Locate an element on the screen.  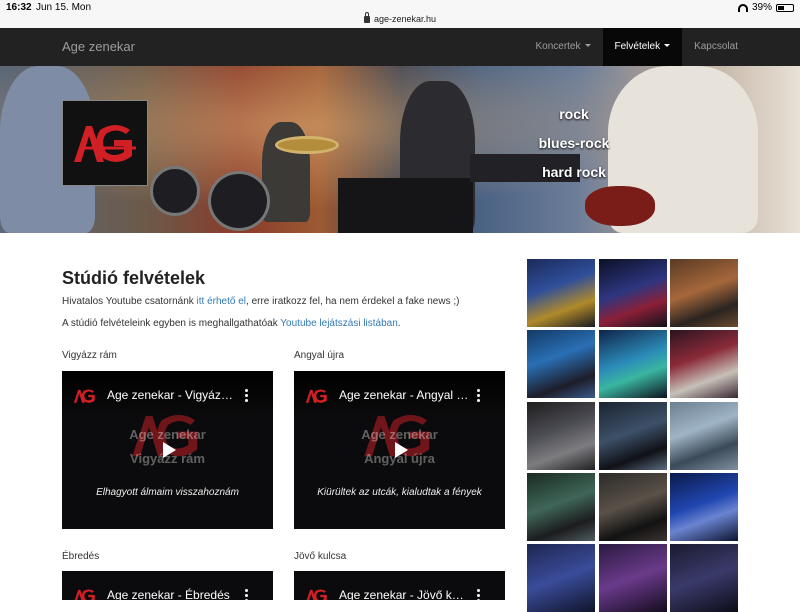
wifi-icon is located at coordinates (742, 7).